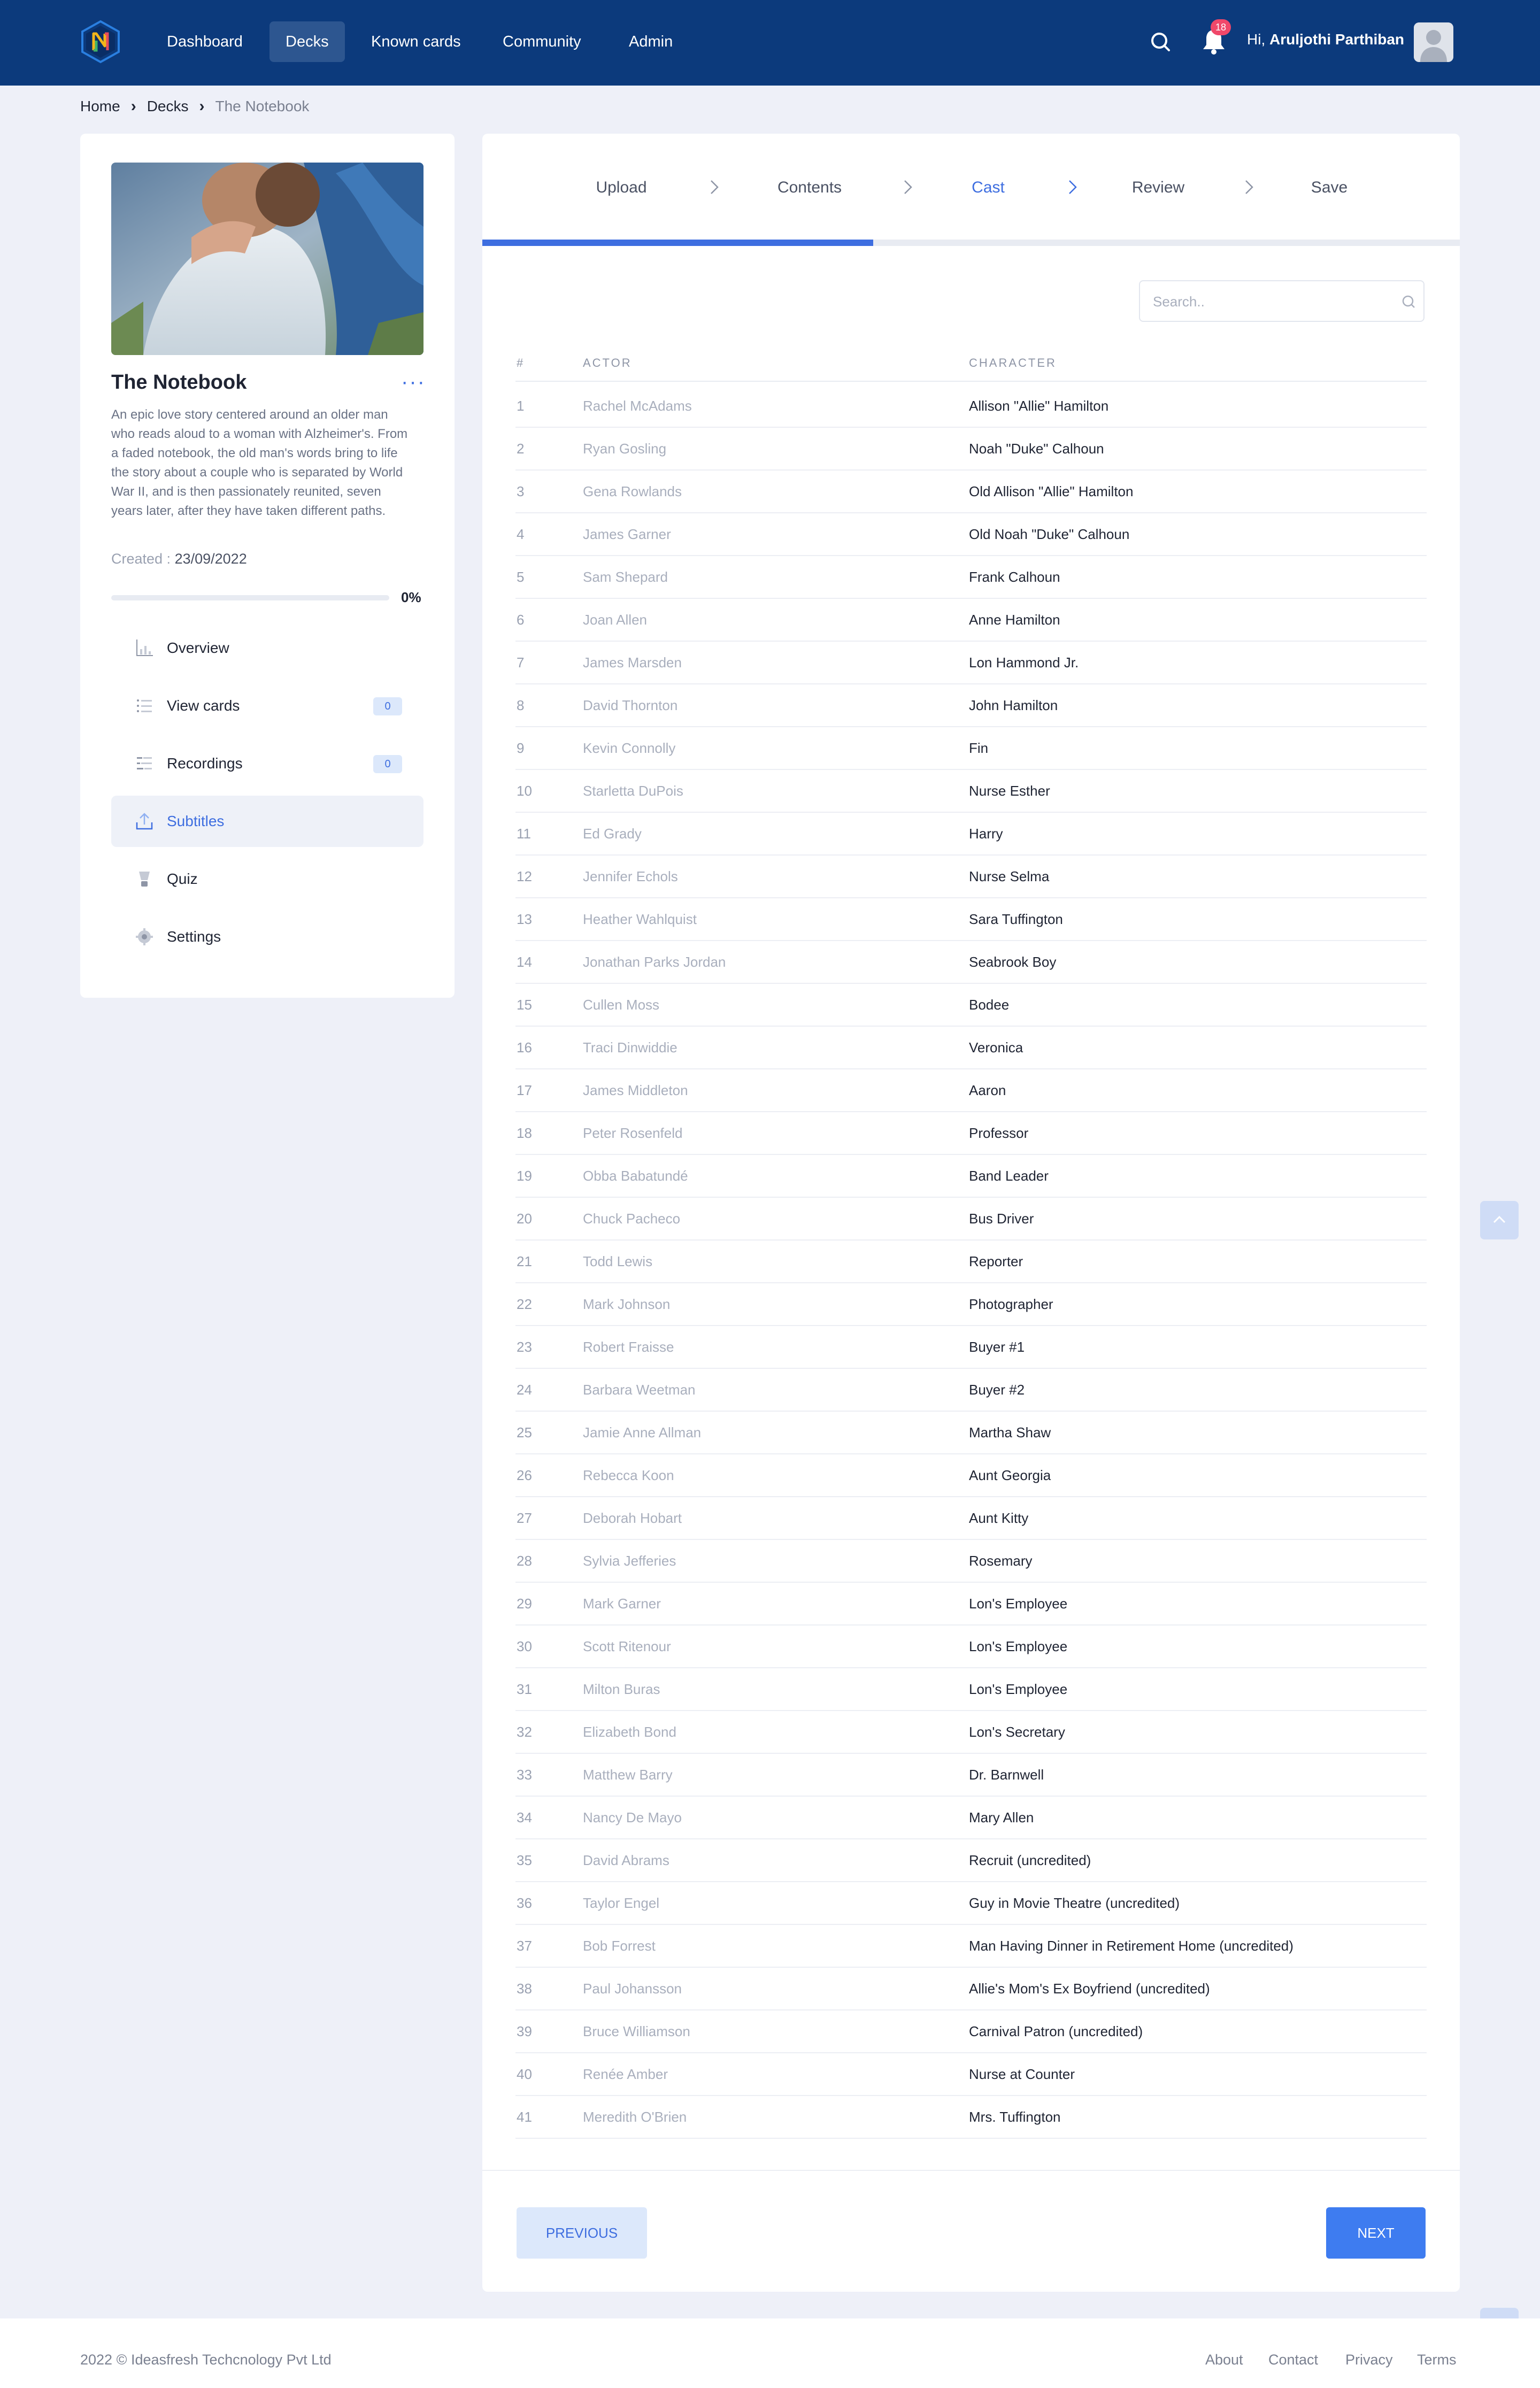 The width and height of the screenshot is (1540, 2388). What do you see at coordinates (971, 1005) in the screenshot?
I see `table-row: 15 Cullen Moss Bodee` at bounding box center [971, 1005].